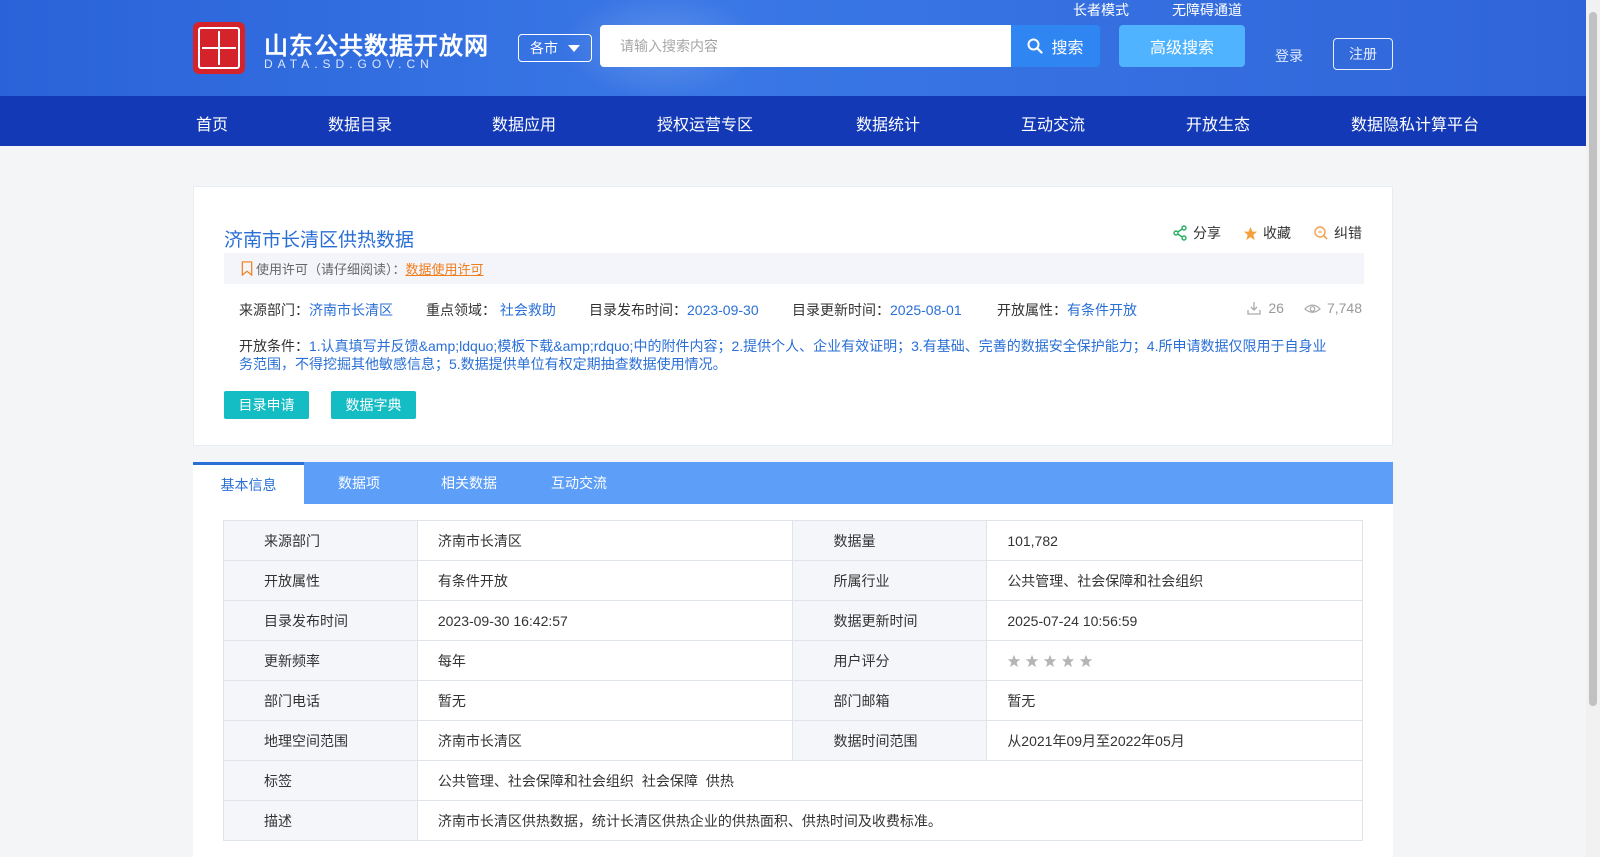  I want to click on download-count-value: 26, so click(1276, 308).